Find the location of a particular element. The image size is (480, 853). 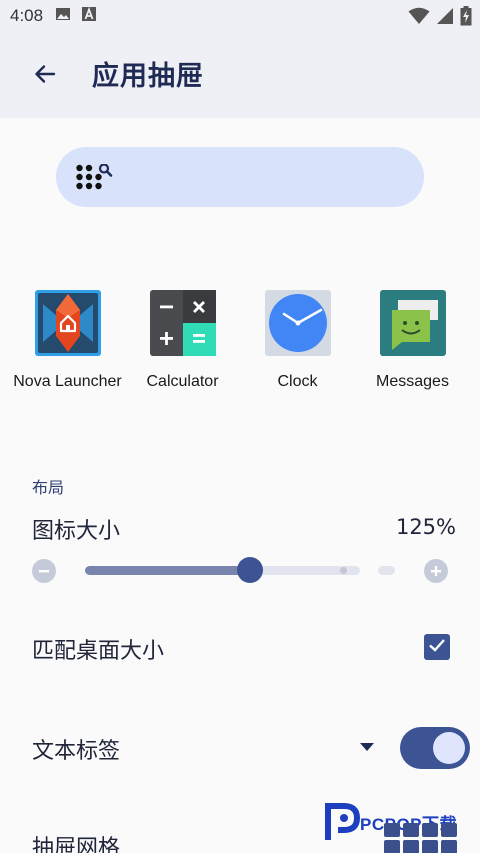

status-bar: 4:08 is located at coordinates (240, 16).